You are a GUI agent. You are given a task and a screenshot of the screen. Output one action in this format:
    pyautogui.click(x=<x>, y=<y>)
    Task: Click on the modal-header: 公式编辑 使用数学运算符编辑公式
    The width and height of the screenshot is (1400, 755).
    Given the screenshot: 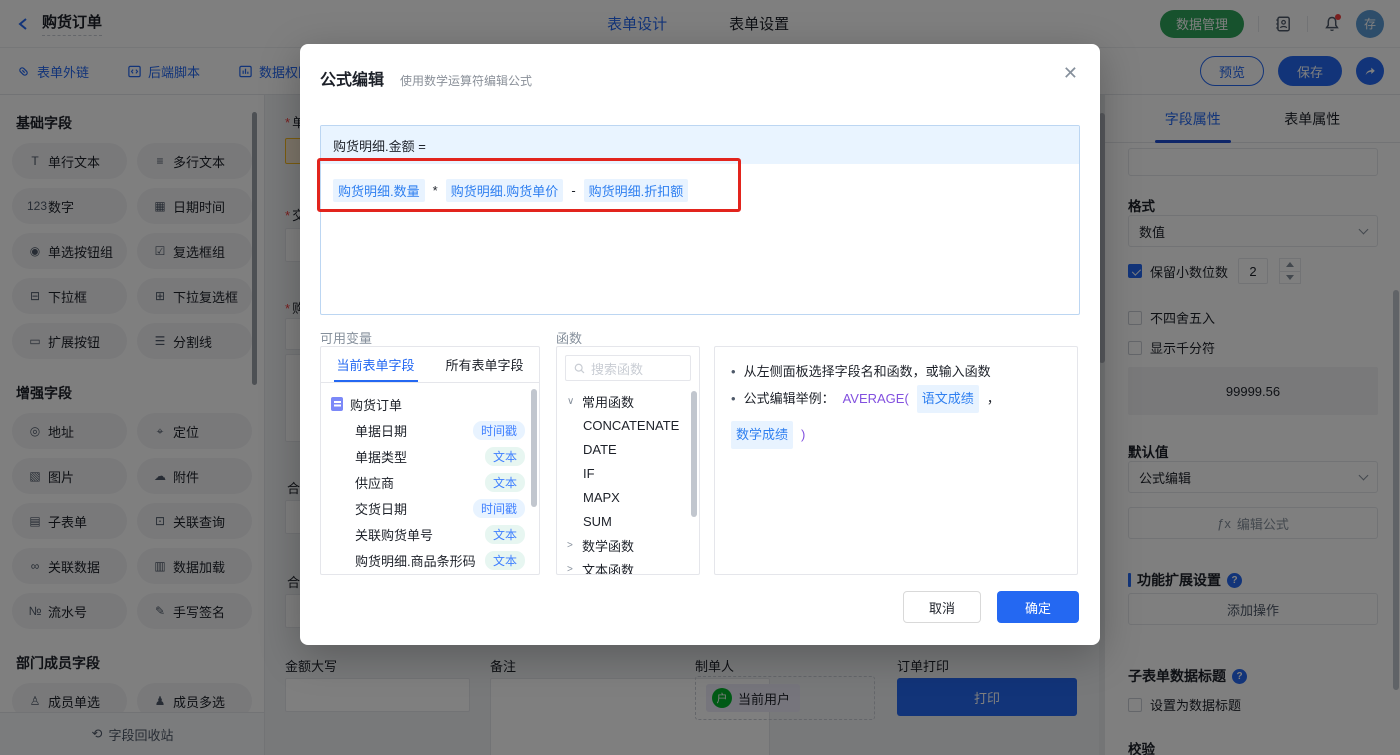 What is the action you would take?
    pyautogui.click(x=426, y=78)
    